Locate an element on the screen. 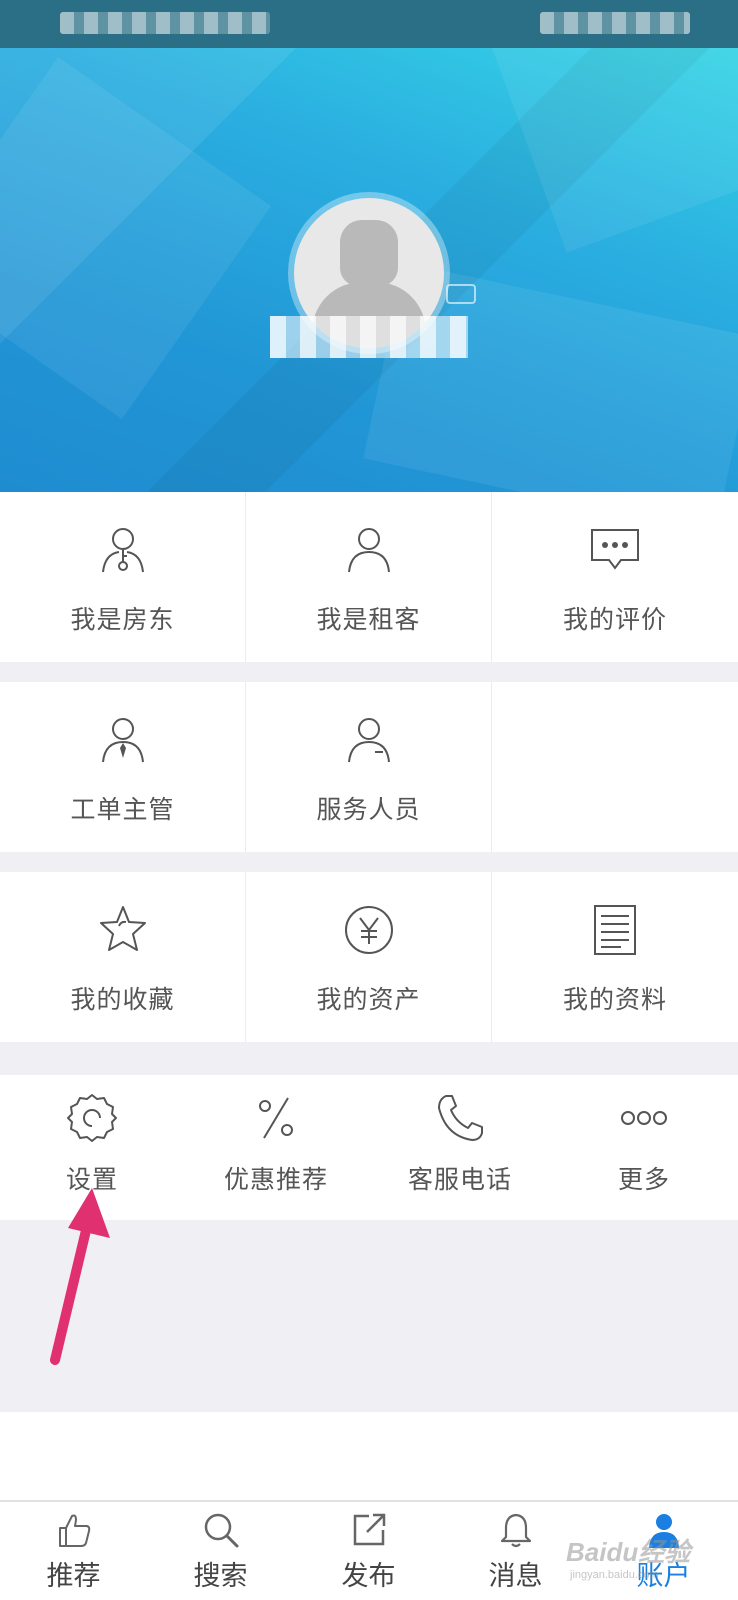 This screenshot has height=1600, width=738. baidu-watermark: Baidu经验 jingyan.baidu.com is located at coordinates (628, 1556).